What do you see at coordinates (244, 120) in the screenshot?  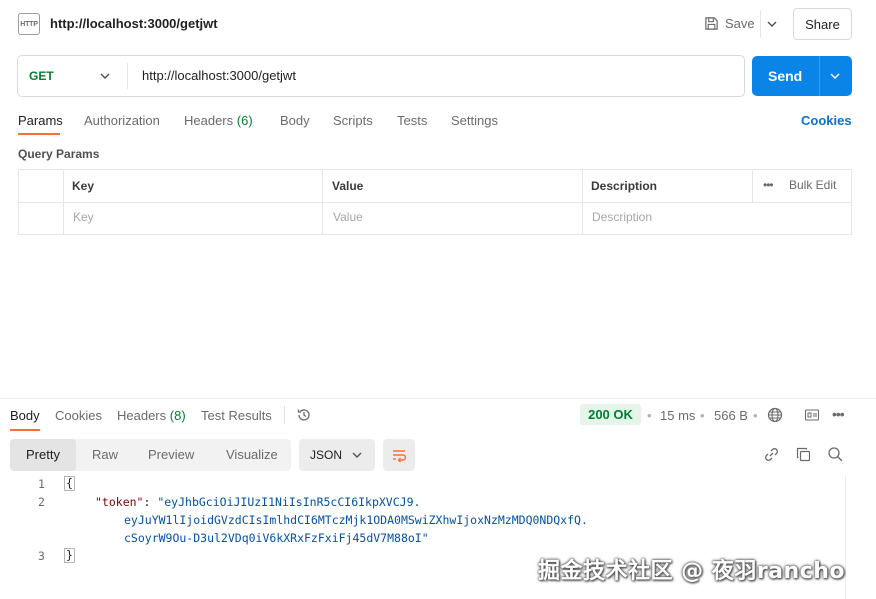 I see `tab-headers-count: (6)` at bounding box center [244, 120].